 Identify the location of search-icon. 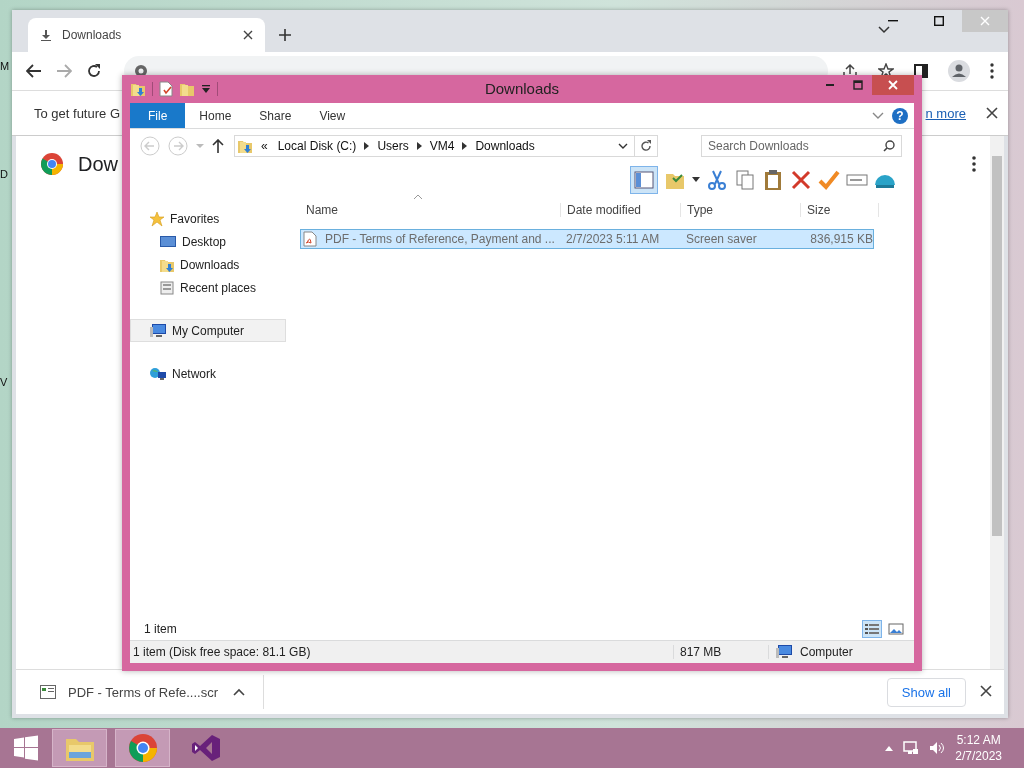
(889, 146).